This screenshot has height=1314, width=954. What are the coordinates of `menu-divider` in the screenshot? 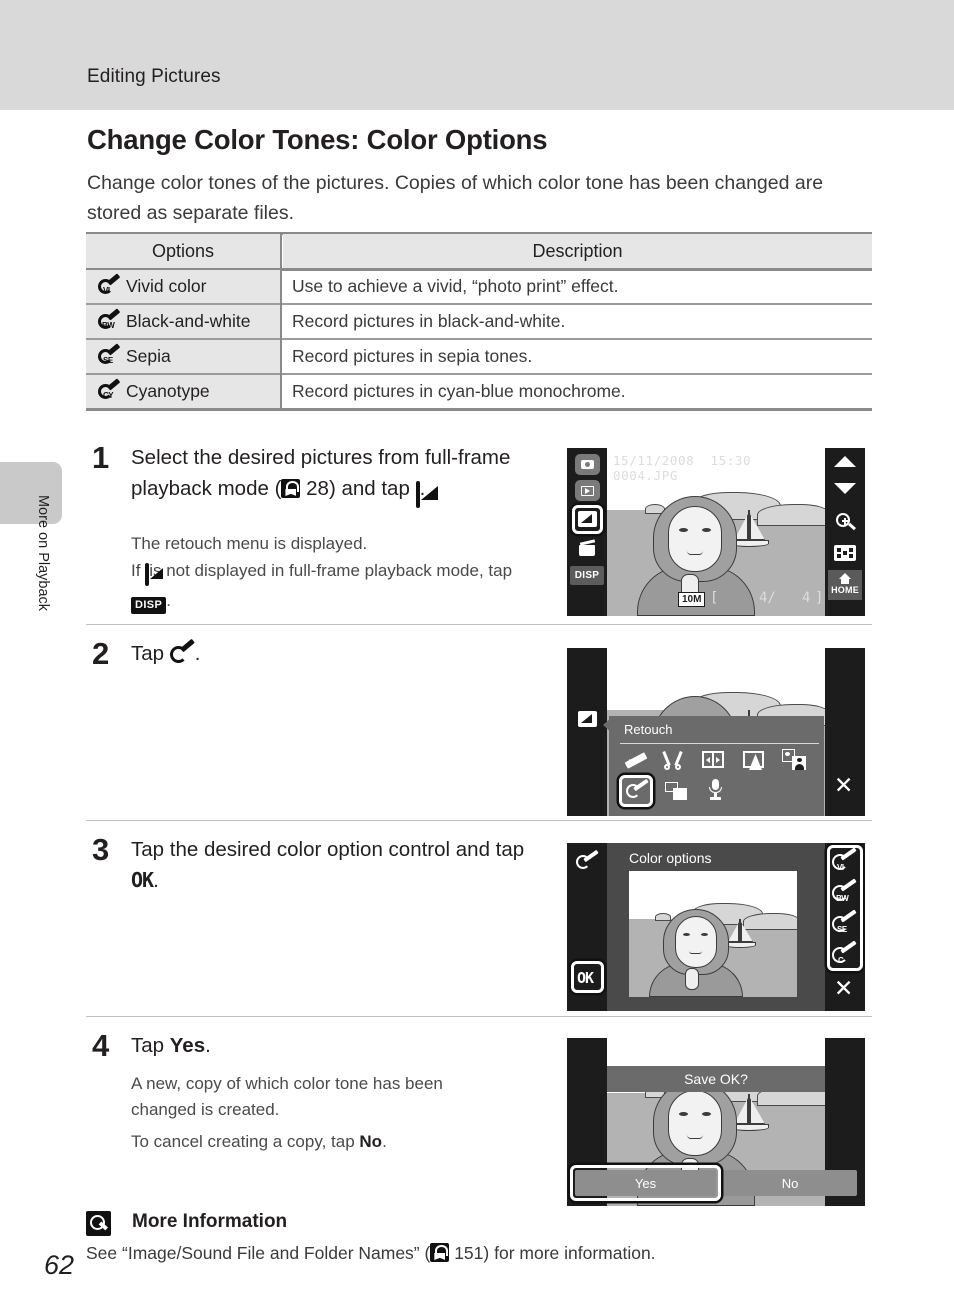 It's located at (719, 744).